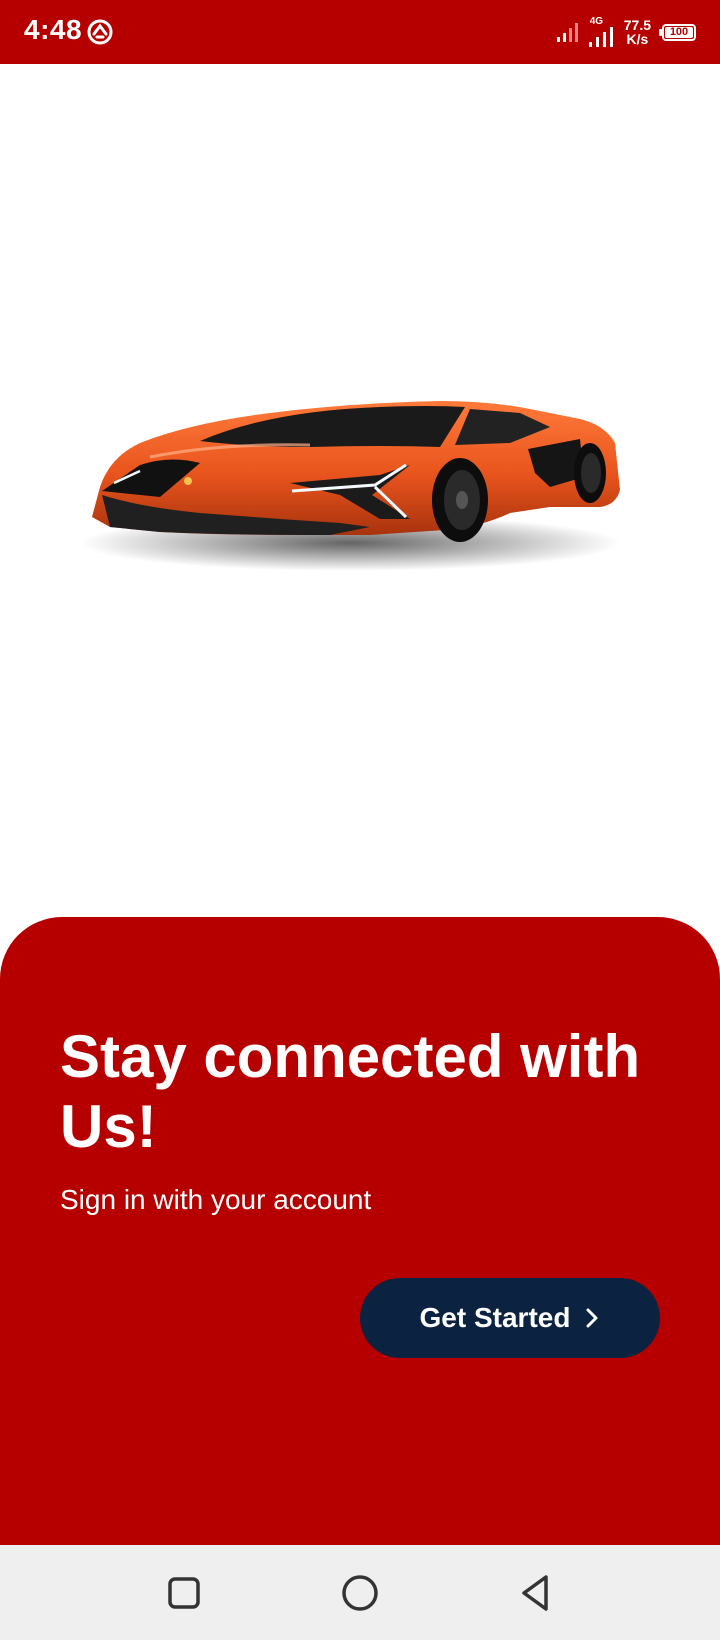 This screenshot has width=720, height=1640. What do you see at coordinates (592, 1318) in the screenshot?
I see `chevron-right-icon` at bounding box center [592, 1318].